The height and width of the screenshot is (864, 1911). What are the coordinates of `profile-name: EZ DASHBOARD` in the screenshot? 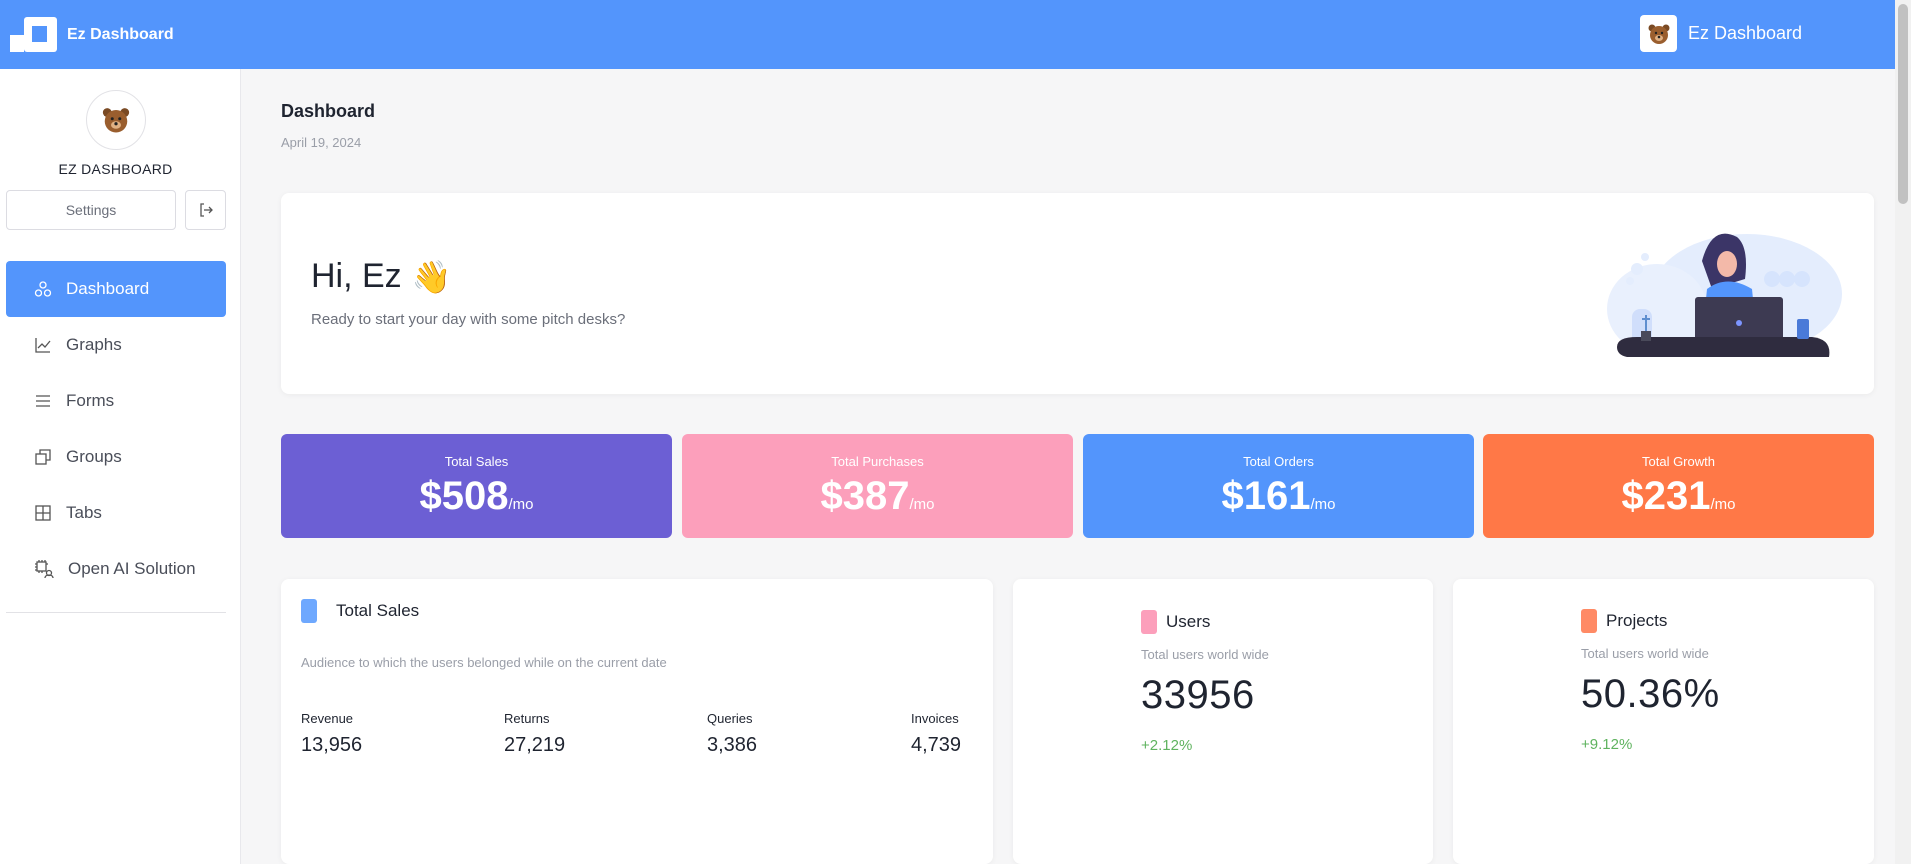 It's located at (115, 169).